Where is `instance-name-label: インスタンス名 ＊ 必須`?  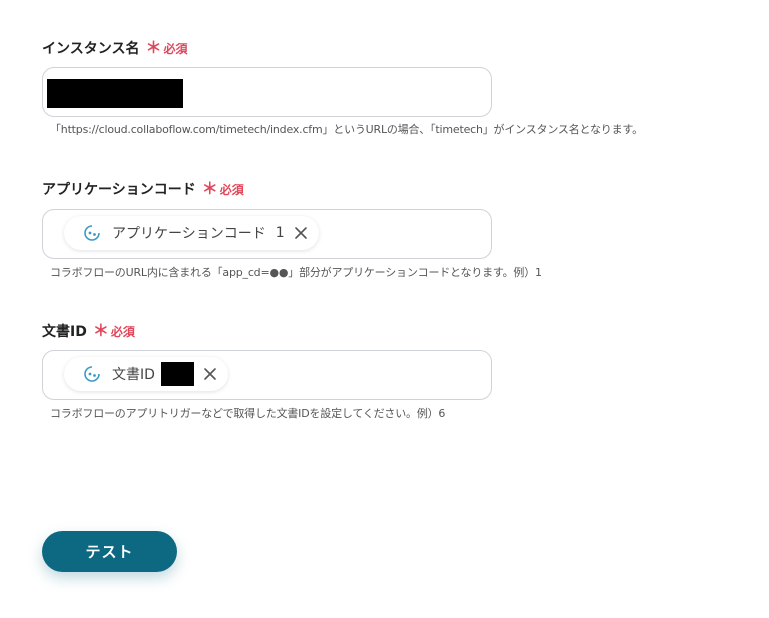
instance-name-label: インスタンス名 ＊ 必須 is located at coordinates (114, 48).